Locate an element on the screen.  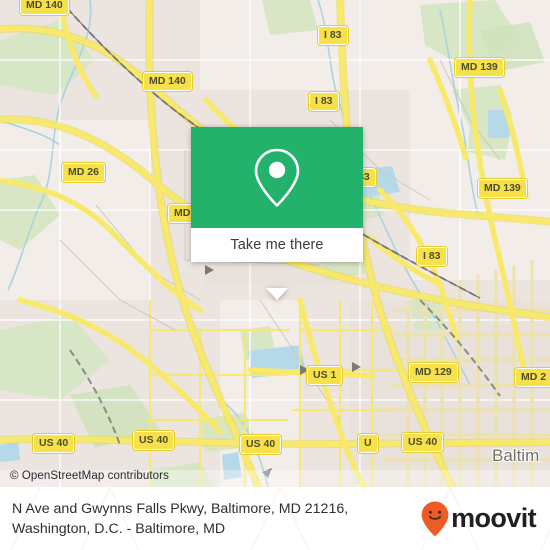
location-pin-icon is located at coordinates (277, 177).